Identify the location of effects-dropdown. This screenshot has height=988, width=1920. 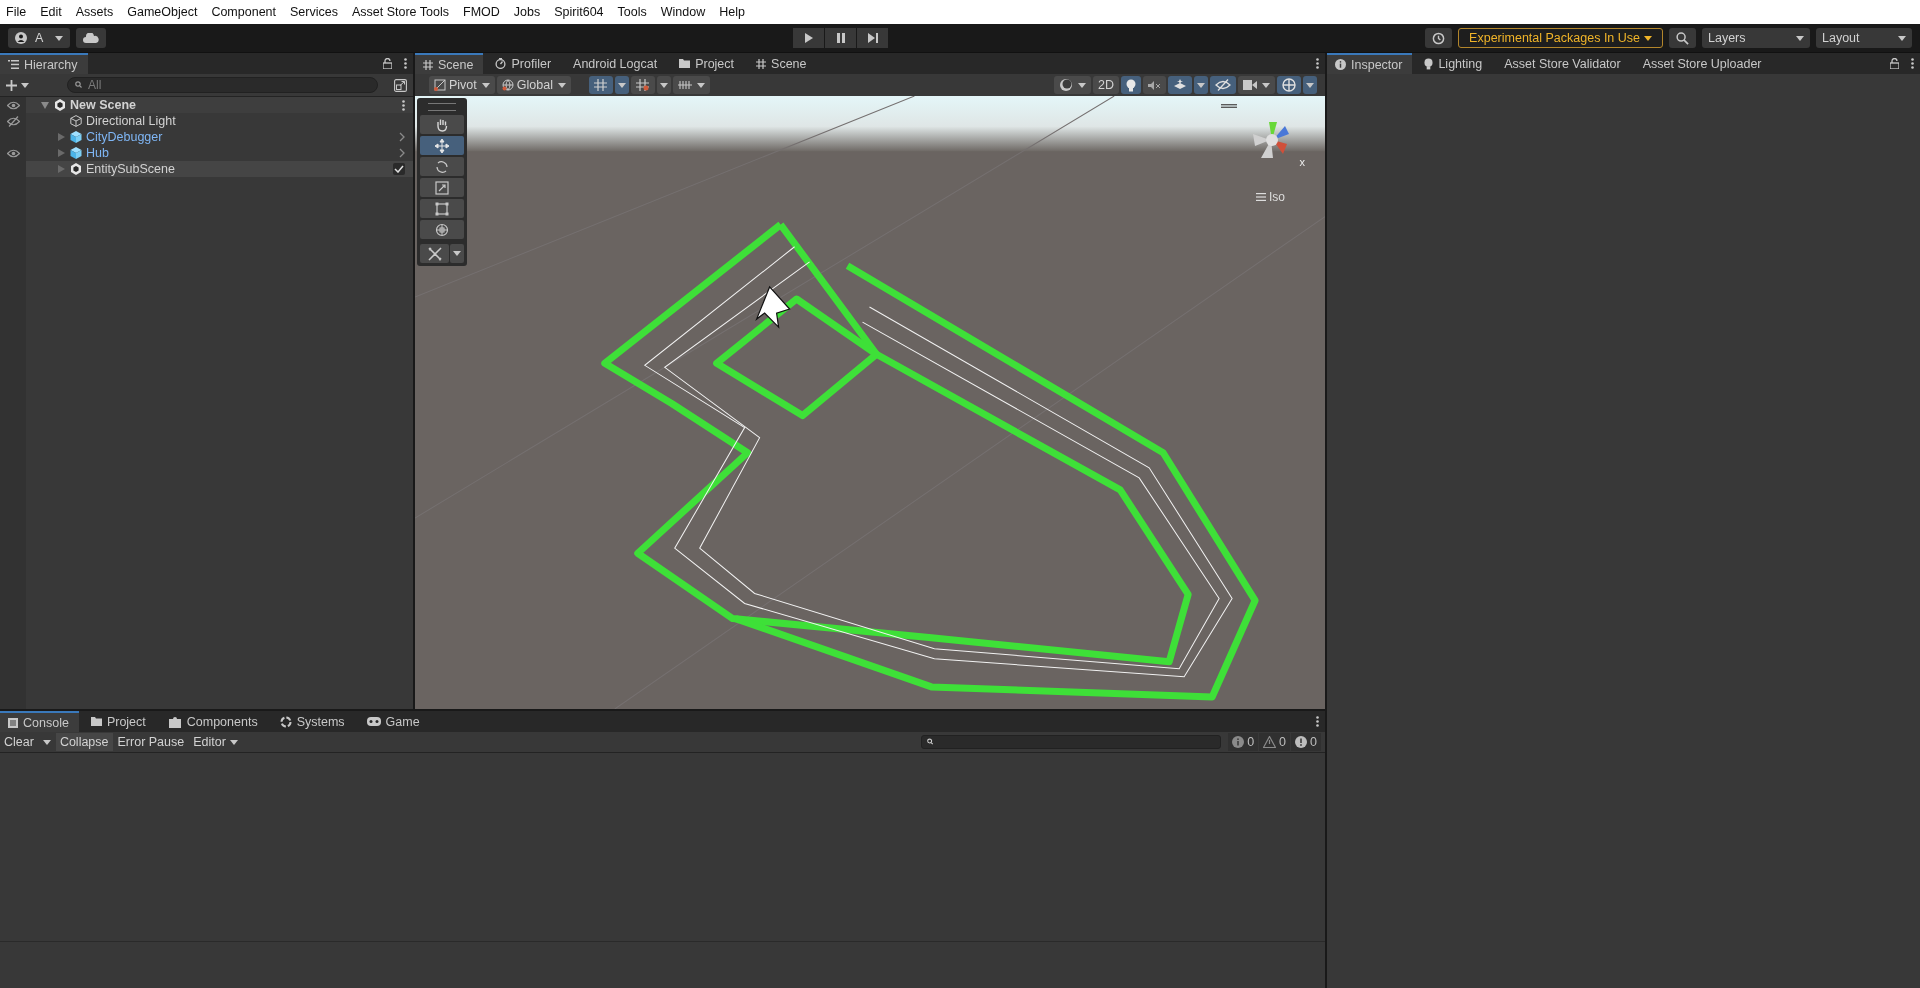
(1201, 85).